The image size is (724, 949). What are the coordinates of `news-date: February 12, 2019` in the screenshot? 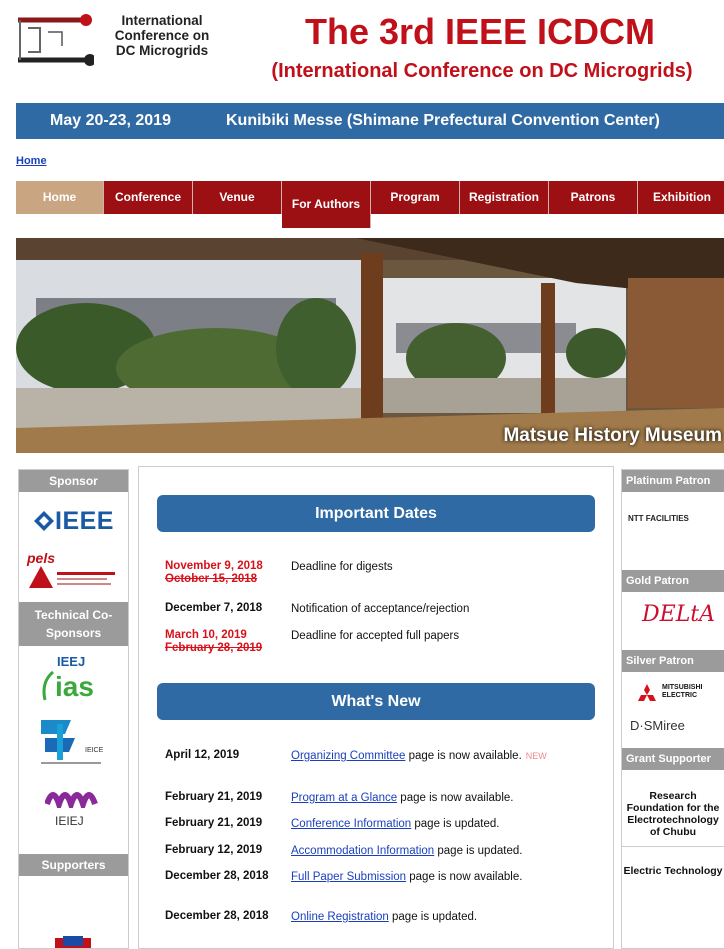 It's located at (214, 850).